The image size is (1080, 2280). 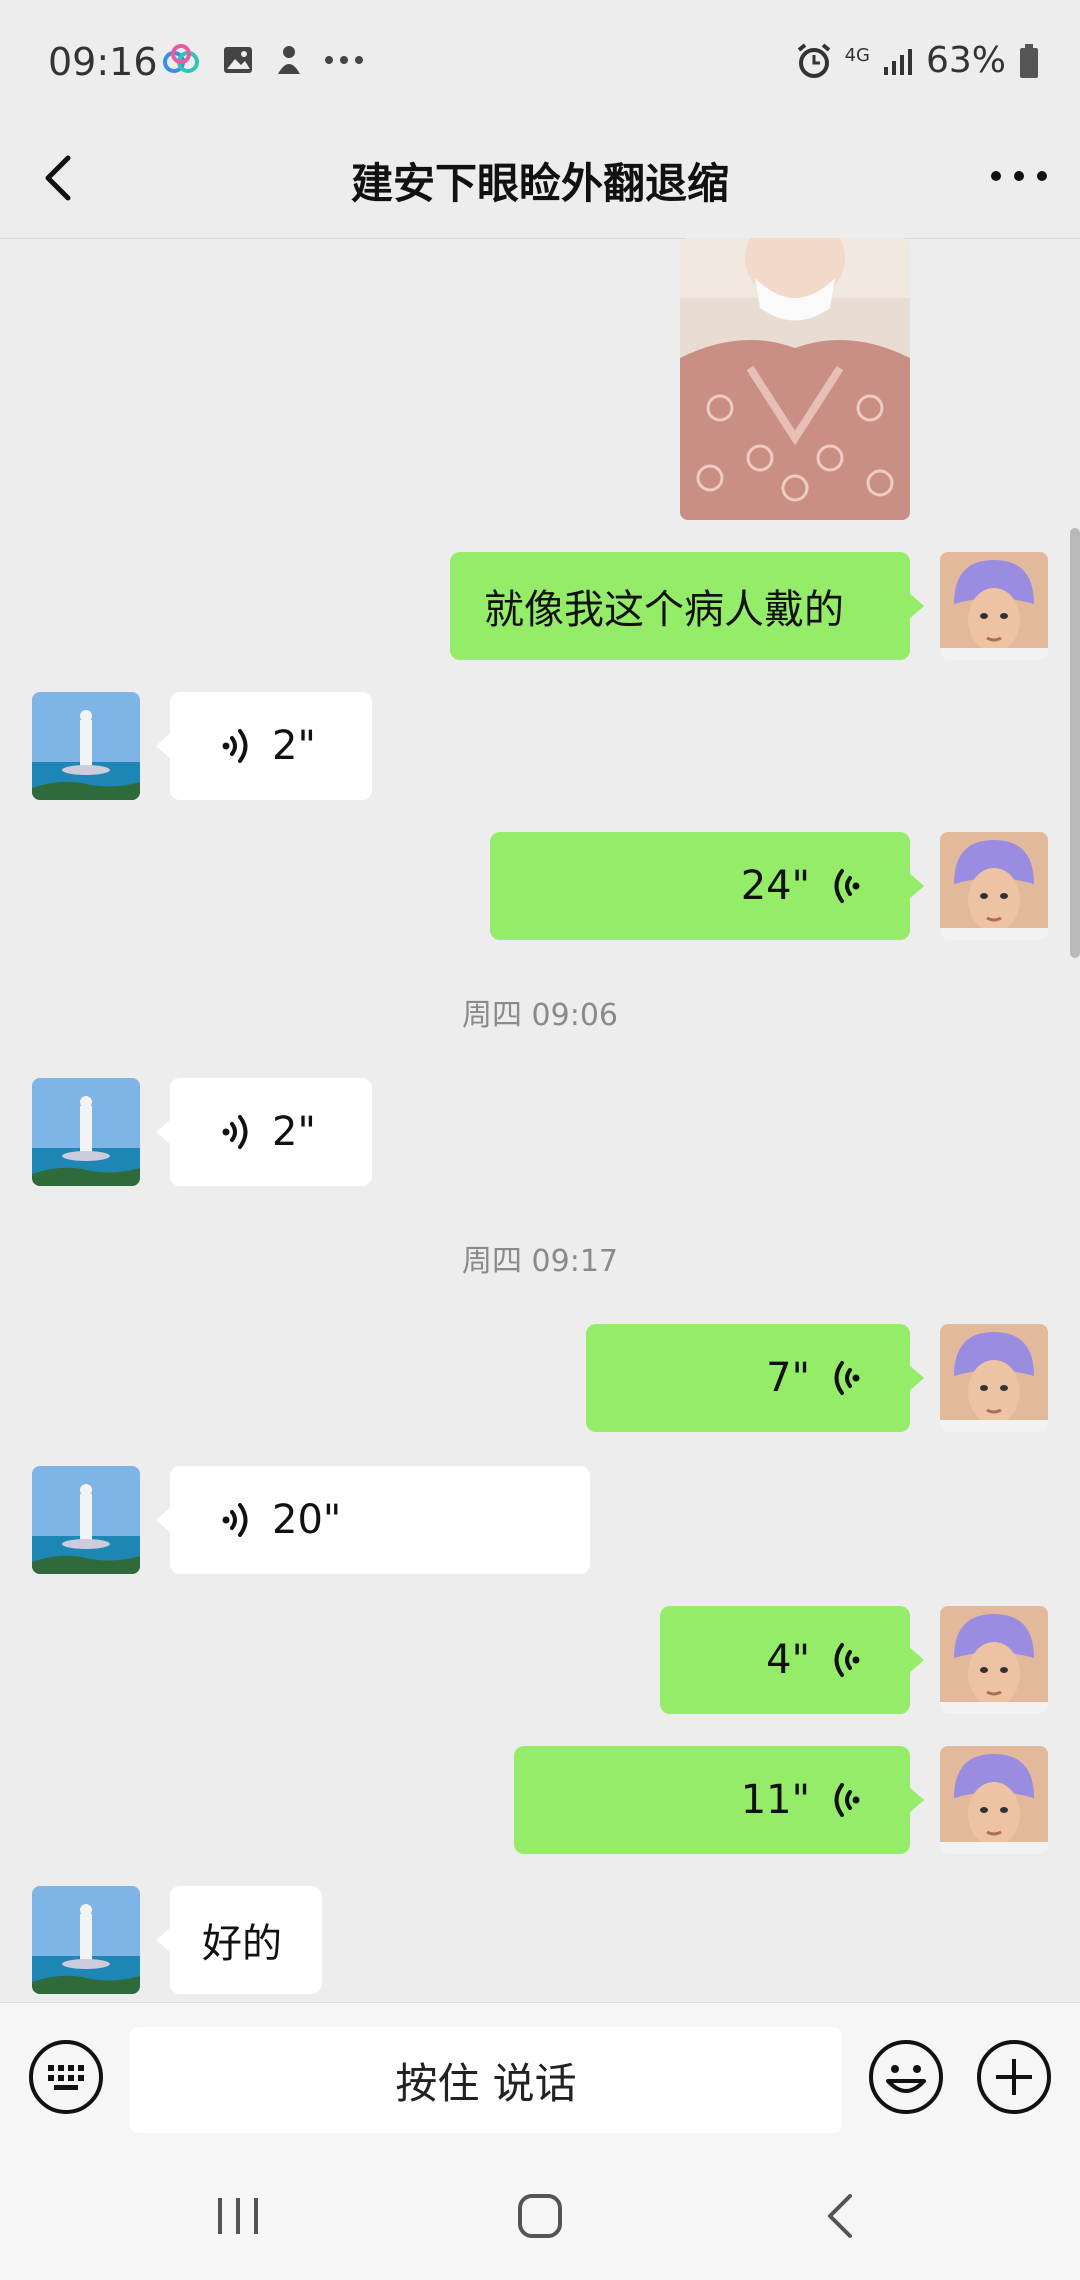 What do you see at coordinates (775, 886) in the screenshot?
I see `voice-duration: 24"` at bounding box center [775, 886].